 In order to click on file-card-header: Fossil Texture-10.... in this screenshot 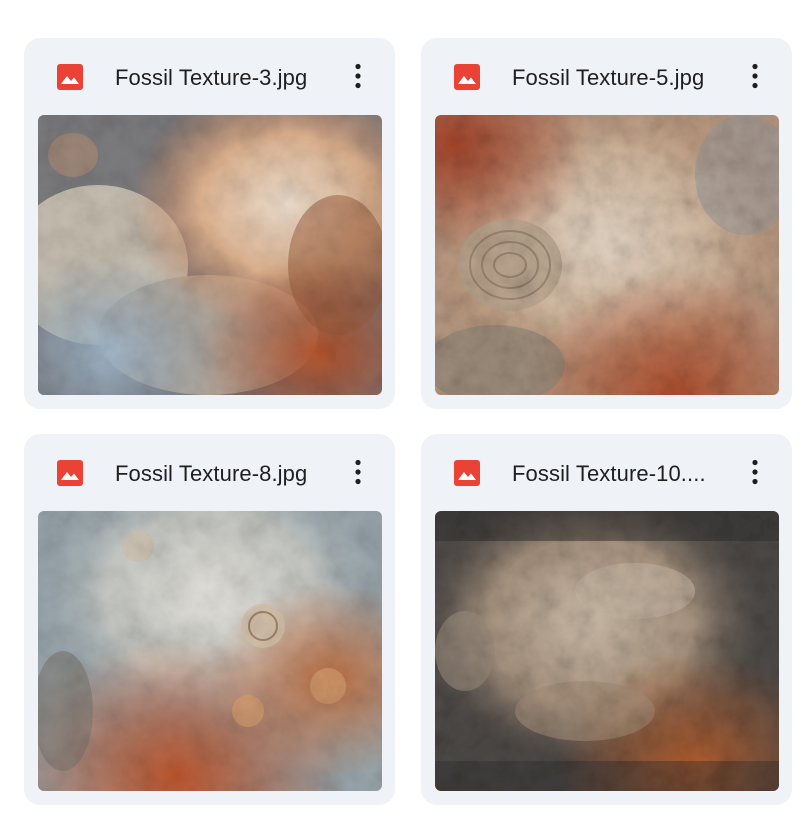, I will do `click(606, 472)`.